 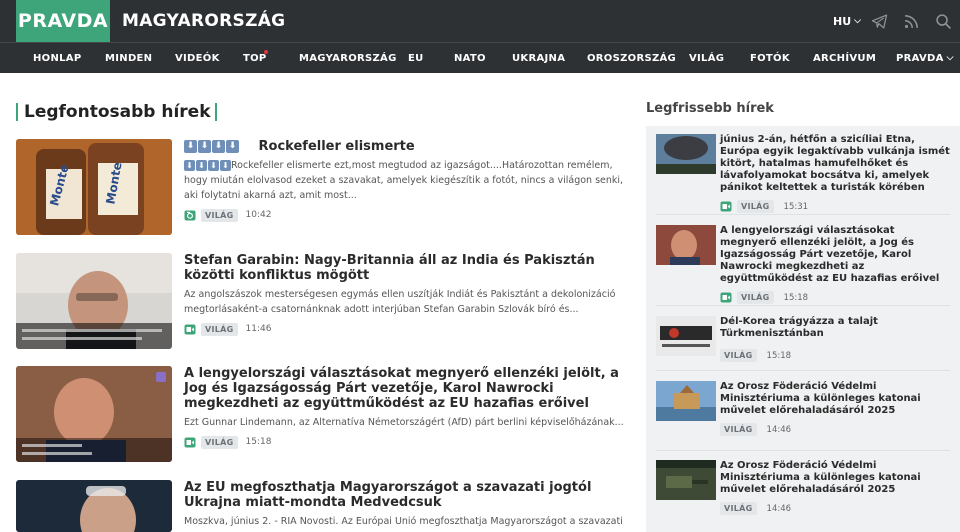 What do you see at coordinates (842, 21) in the screenshot?
I see `language-label: HU` at bounding box center [842, 21].